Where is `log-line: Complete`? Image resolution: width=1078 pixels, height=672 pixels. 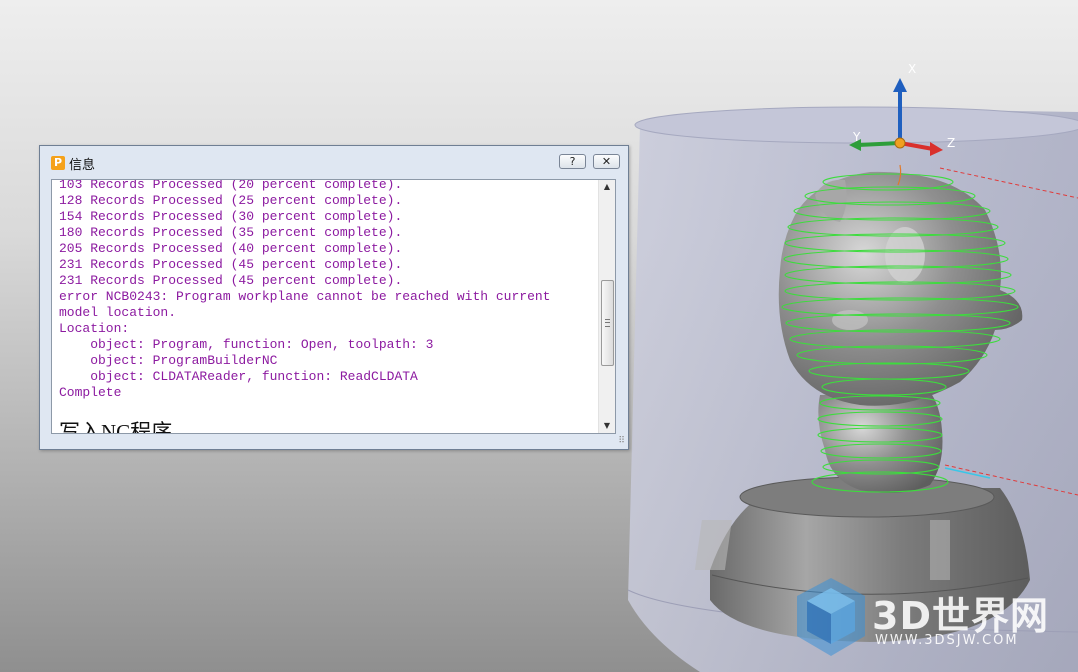
log-line: Complete is located at coordinates (90, 392).